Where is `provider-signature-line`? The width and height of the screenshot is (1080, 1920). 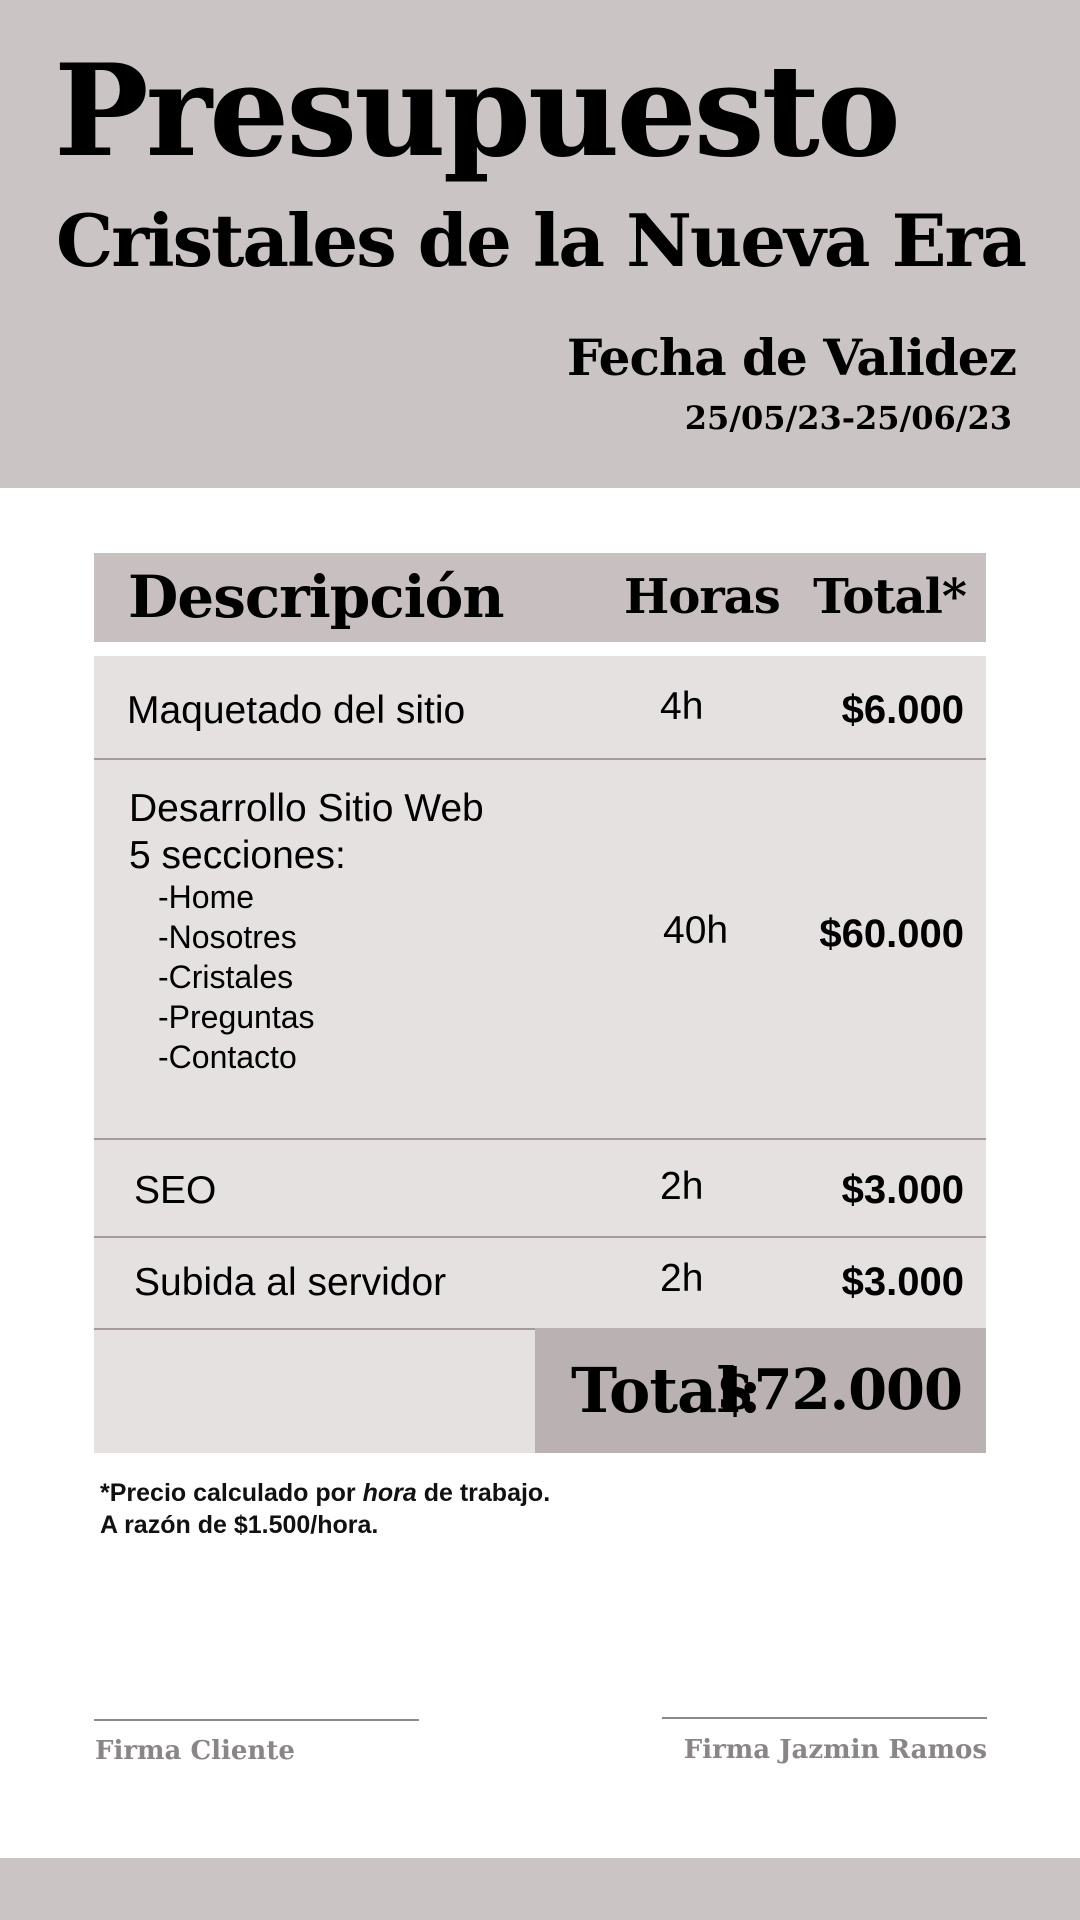 provider-signature-line is located at coordinates (824, 1718).